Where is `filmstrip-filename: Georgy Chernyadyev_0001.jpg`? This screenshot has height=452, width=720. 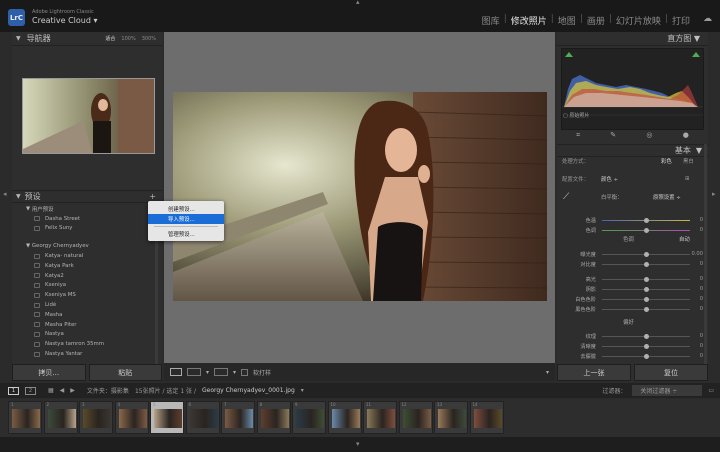 filmstrip-filename: Georgy Chernyadyev_0001.jpg is located at coordinates (248, 390).